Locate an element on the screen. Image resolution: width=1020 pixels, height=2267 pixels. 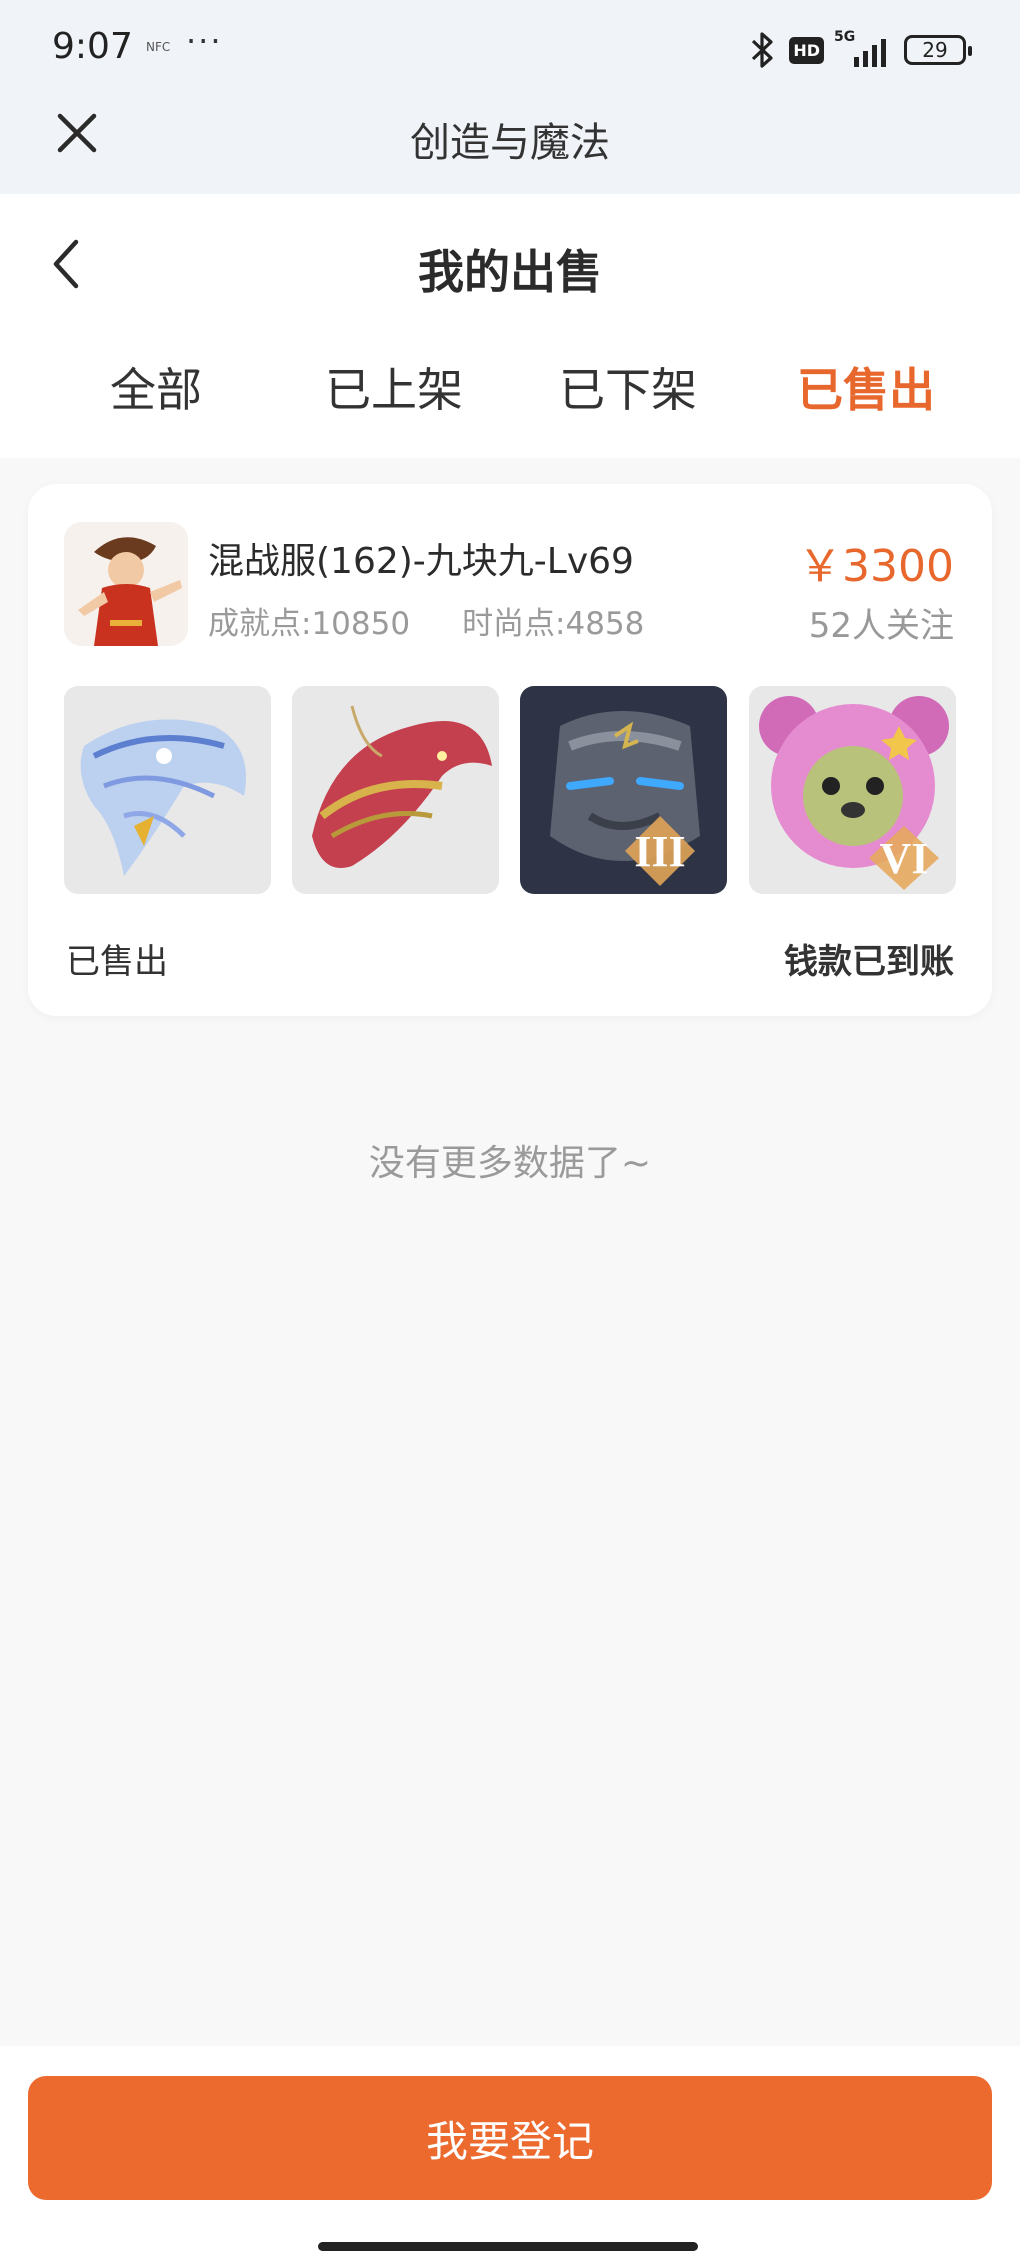
top-header-area: 9:07 NFC ··· HD 5G 29 创造与魔法 is located at coordinates (510, 97).